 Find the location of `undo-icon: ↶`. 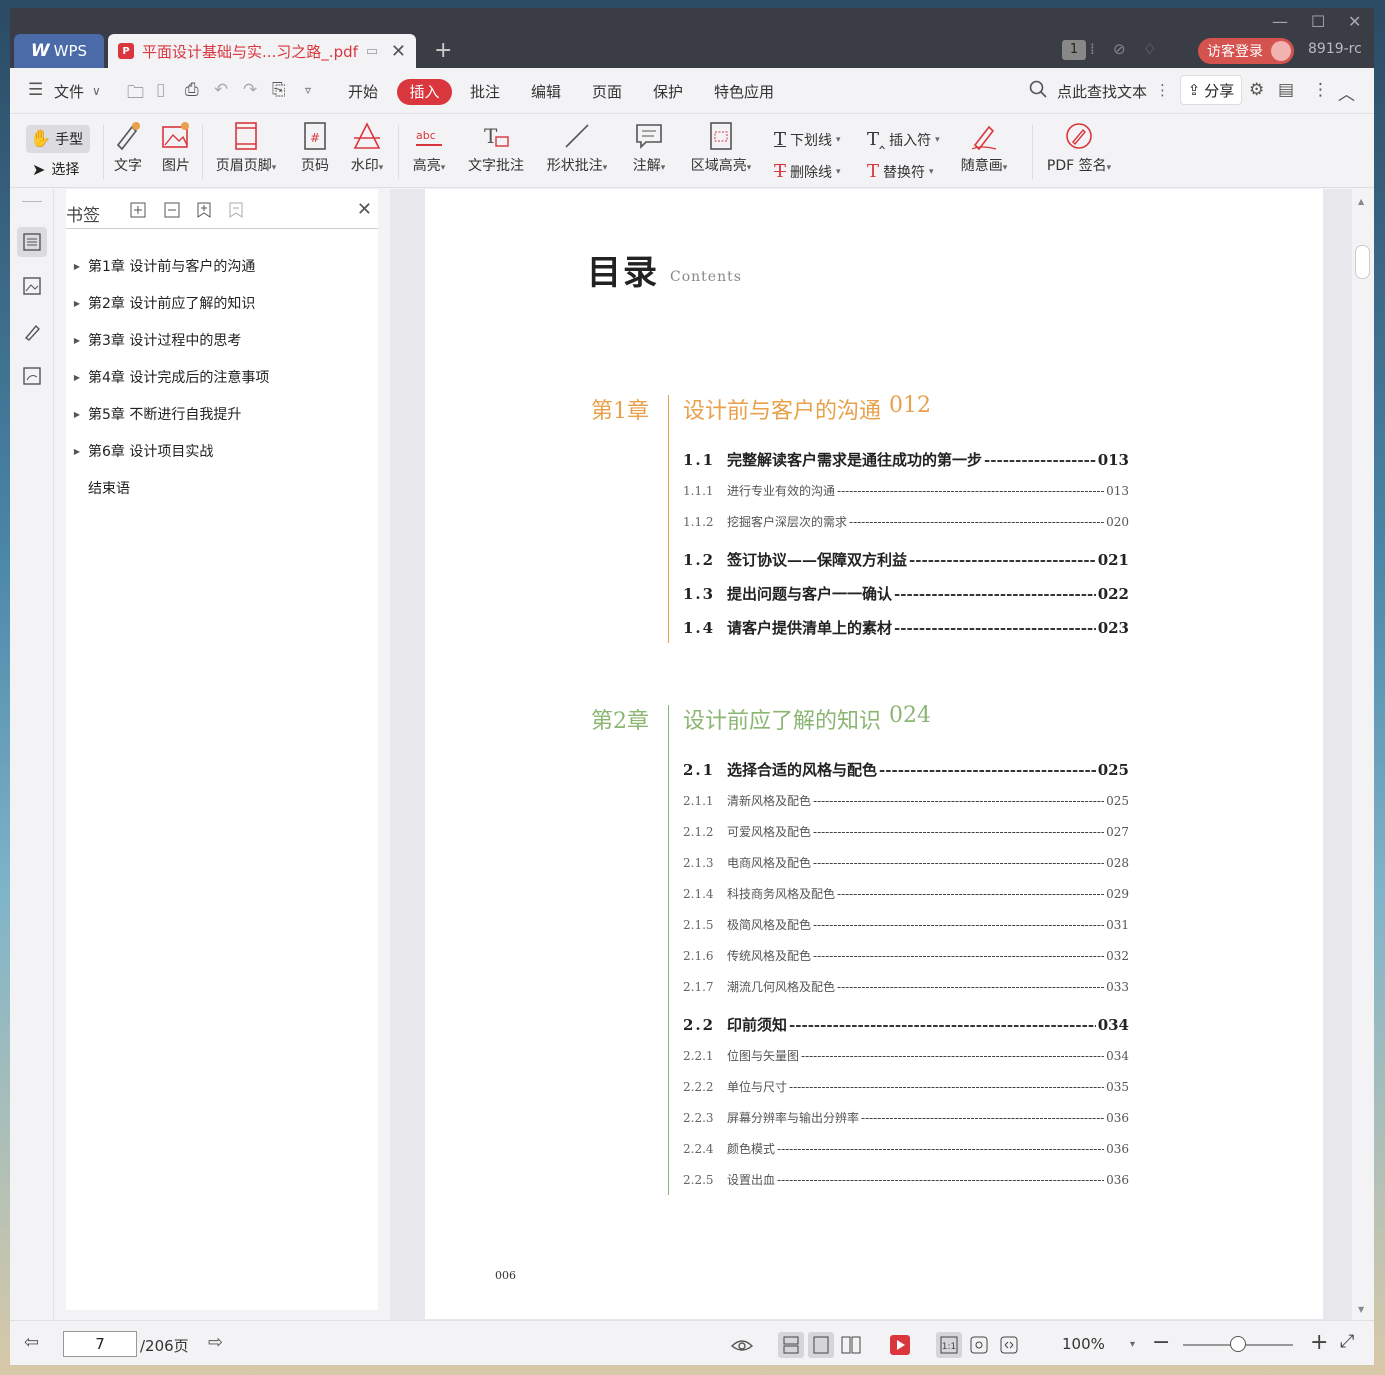

undo-icon: ↶ is located at coordinates (221, 90).